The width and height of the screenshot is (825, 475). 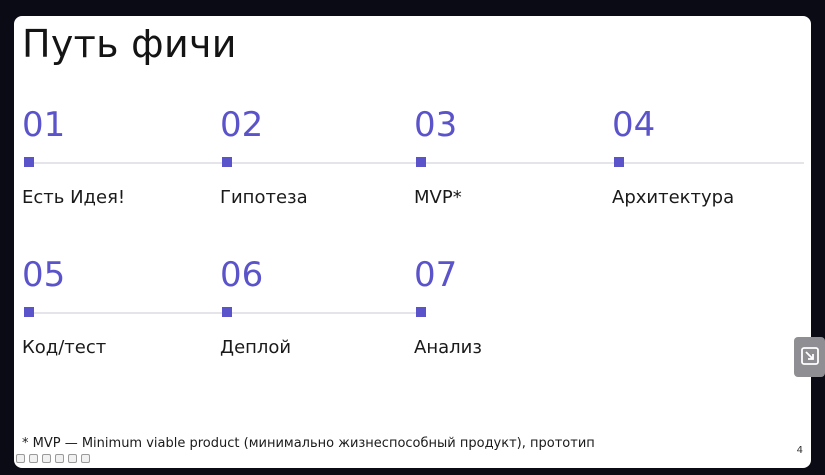 What do you see at coordinates (46, 458) in the screenshot?
I see `previous-icon` at bounding box center [46, 458].